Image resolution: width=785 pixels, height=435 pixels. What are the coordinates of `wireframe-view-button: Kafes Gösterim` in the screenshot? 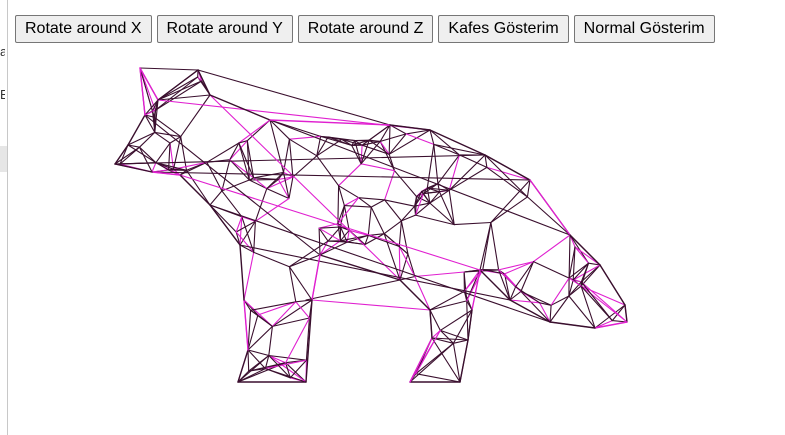 It's located at (503, 29).